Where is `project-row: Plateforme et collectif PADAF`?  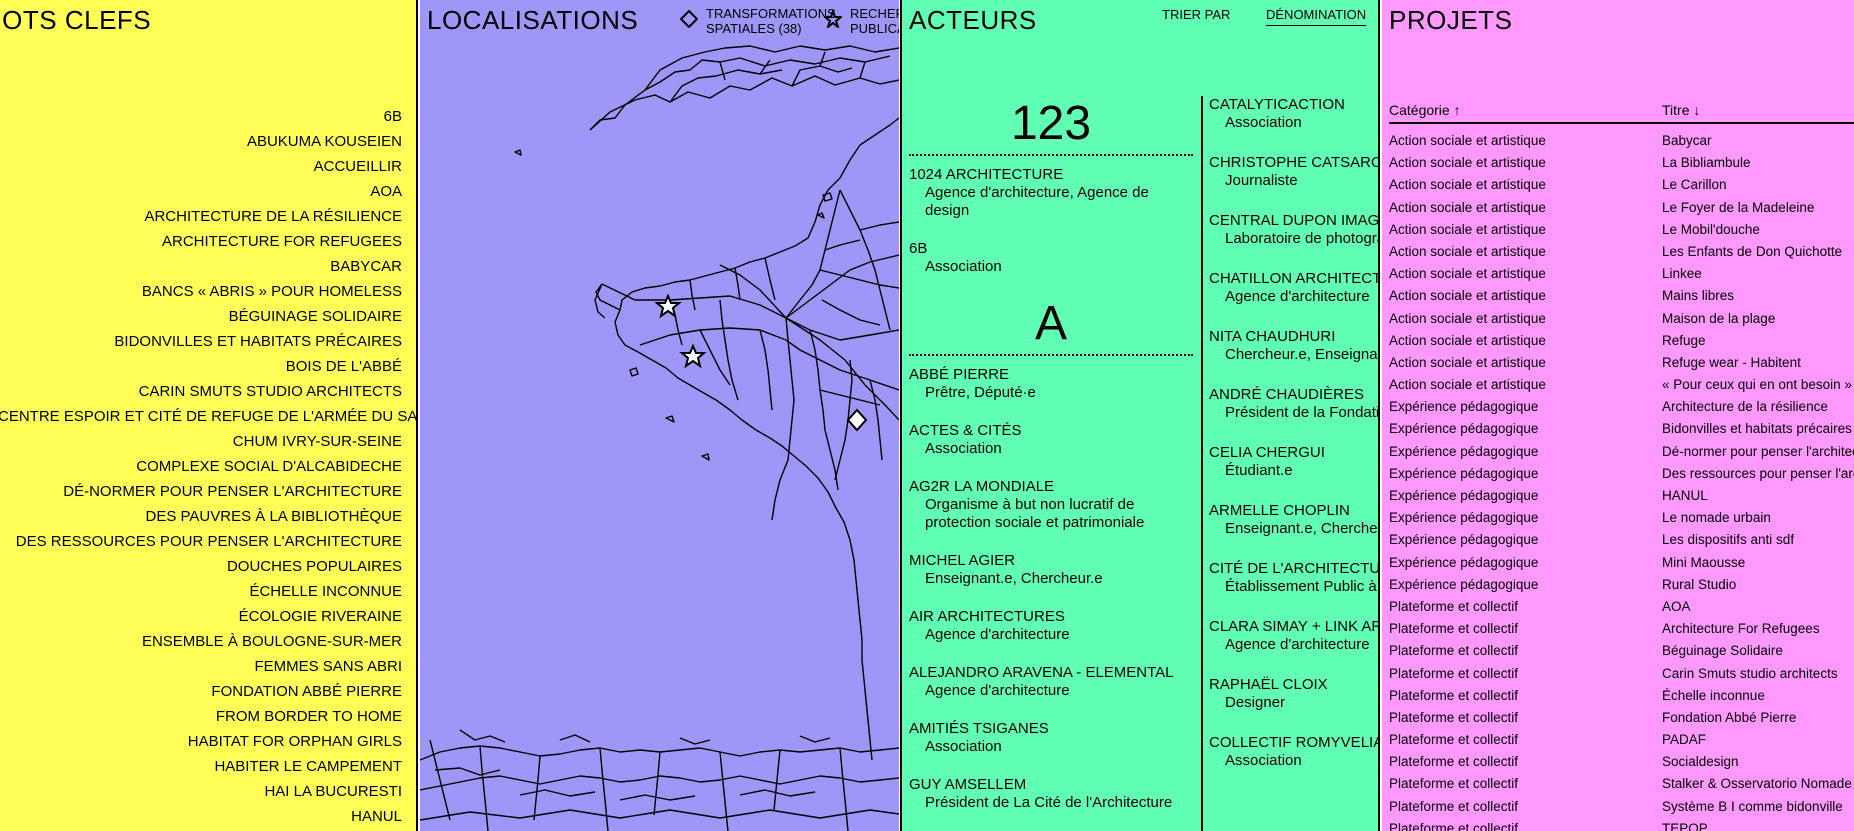
project-row: Plateforme et collectif PADAF is located at coordinates (1621, 740).